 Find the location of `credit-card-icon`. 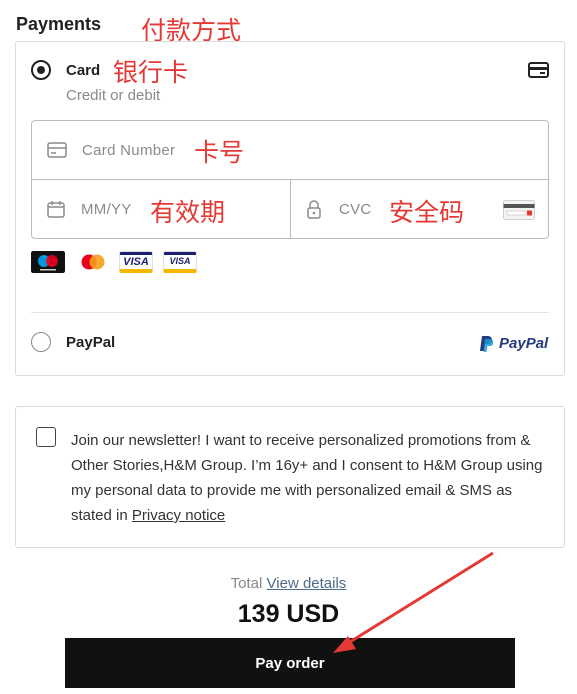

credit-card-icon is located at coordinates (538, 70).